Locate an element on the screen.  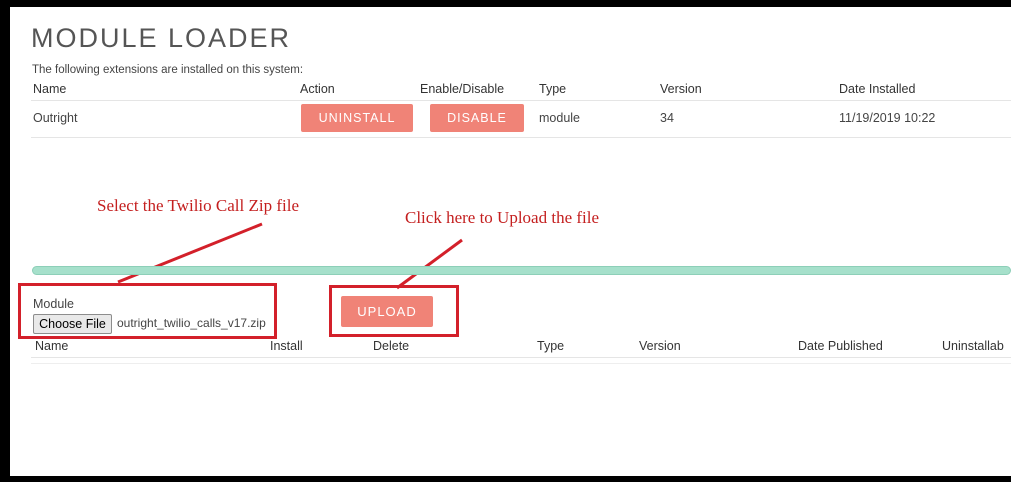
upload-progress-bar is located at coordinates (521, 270).